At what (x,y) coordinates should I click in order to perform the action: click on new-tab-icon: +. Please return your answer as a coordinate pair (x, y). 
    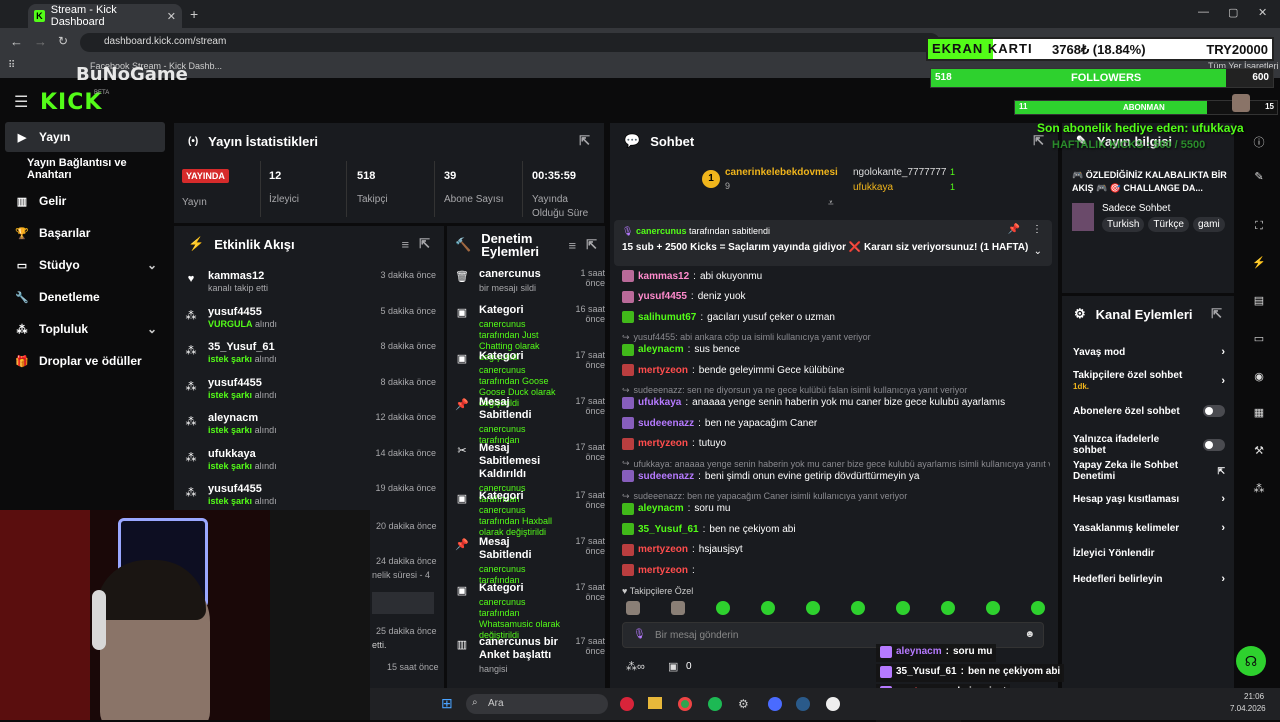
    Looking at the image, I should click on (194, 14).